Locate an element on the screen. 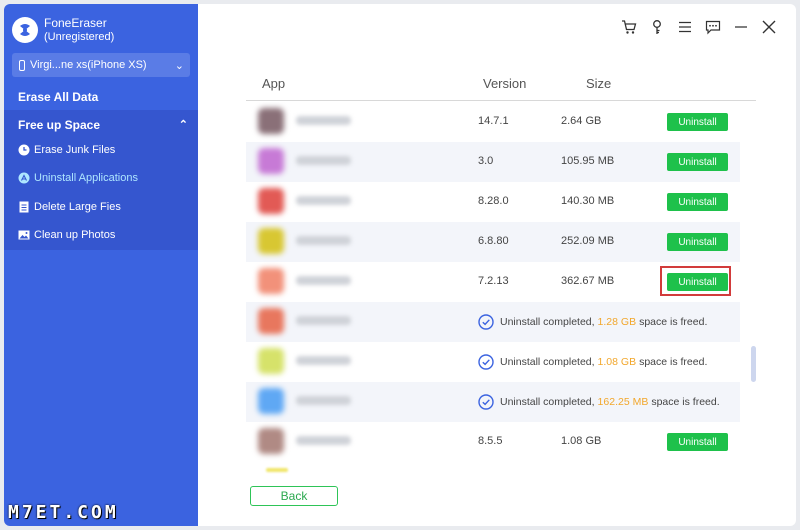 The image size is (800, 530). brand: FoneEraser (Unregistered) is located at coordinates (63, 30).